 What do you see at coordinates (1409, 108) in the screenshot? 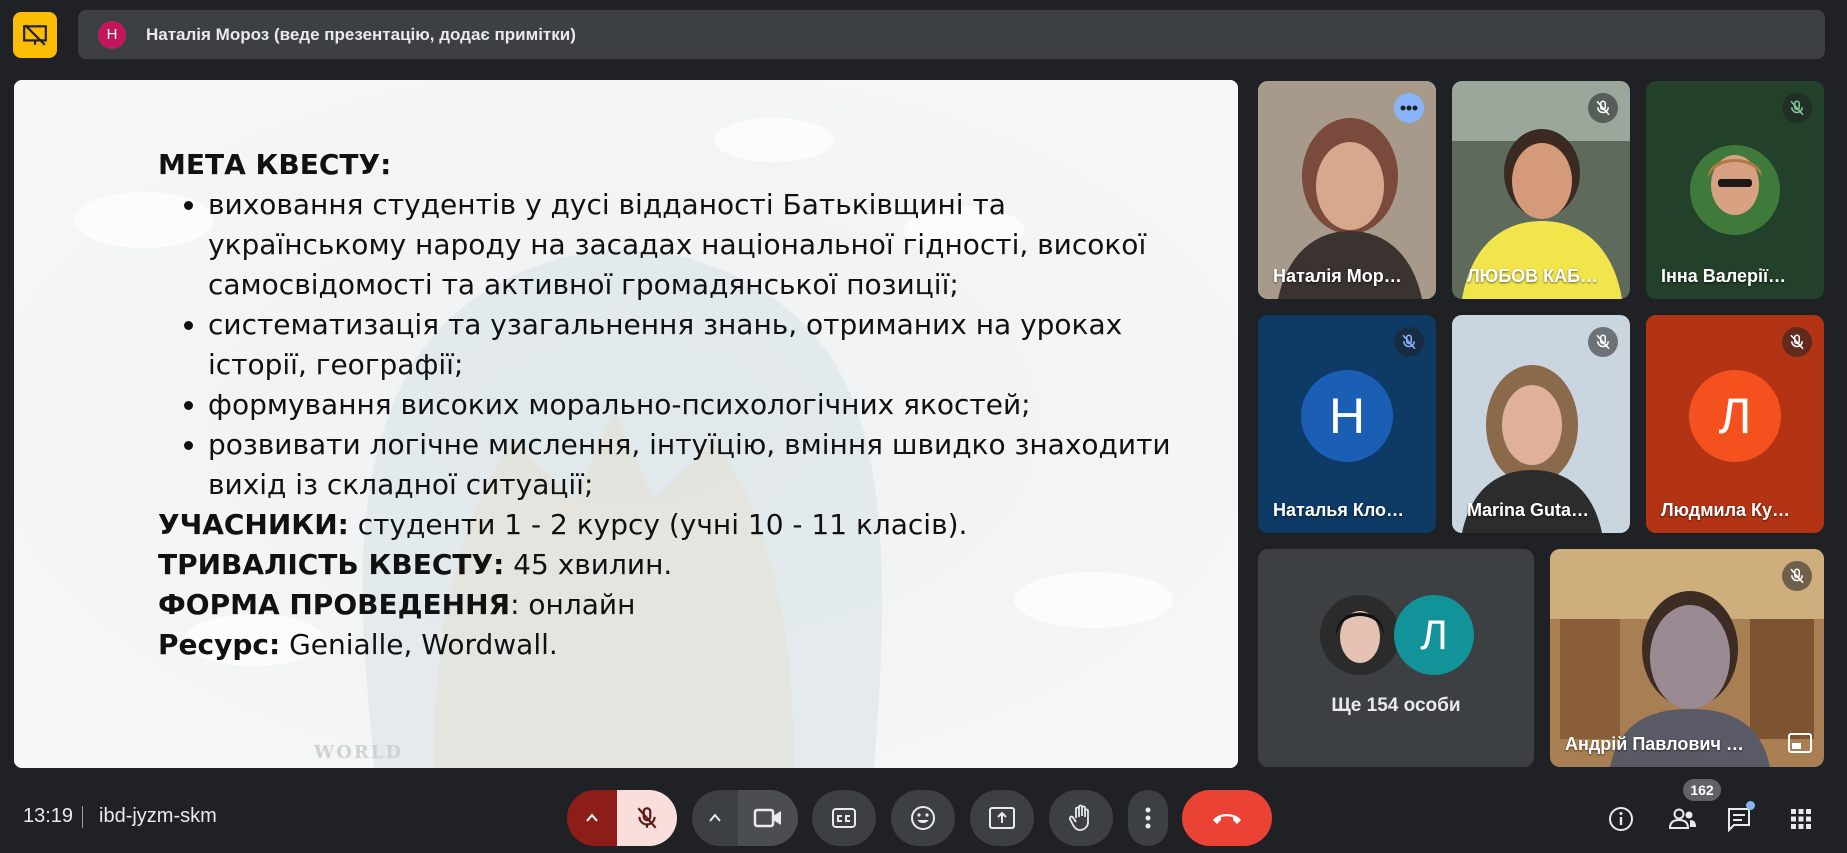
I see `more-options-icon` at bounding box center [1409, 108].